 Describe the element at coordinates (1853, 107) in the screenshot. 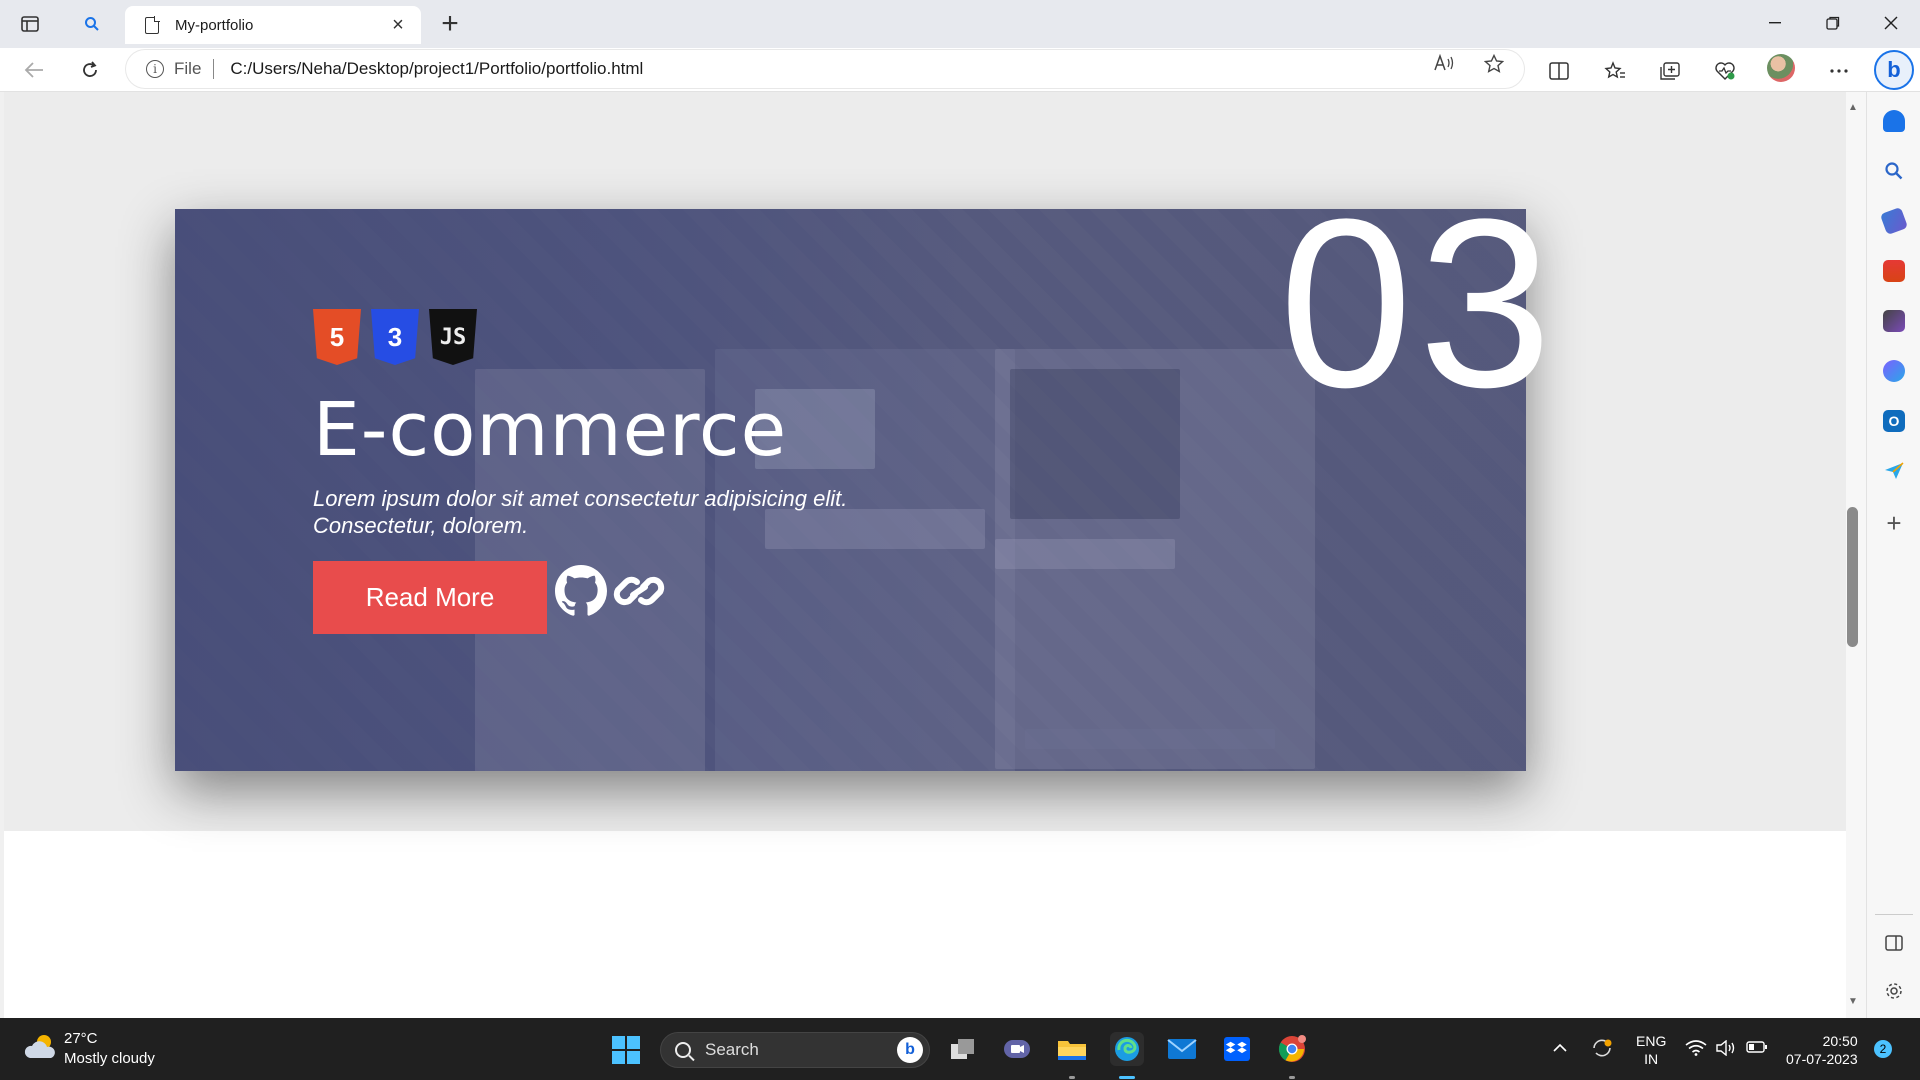

I see `scroll-up-icon: ▲` at that location.